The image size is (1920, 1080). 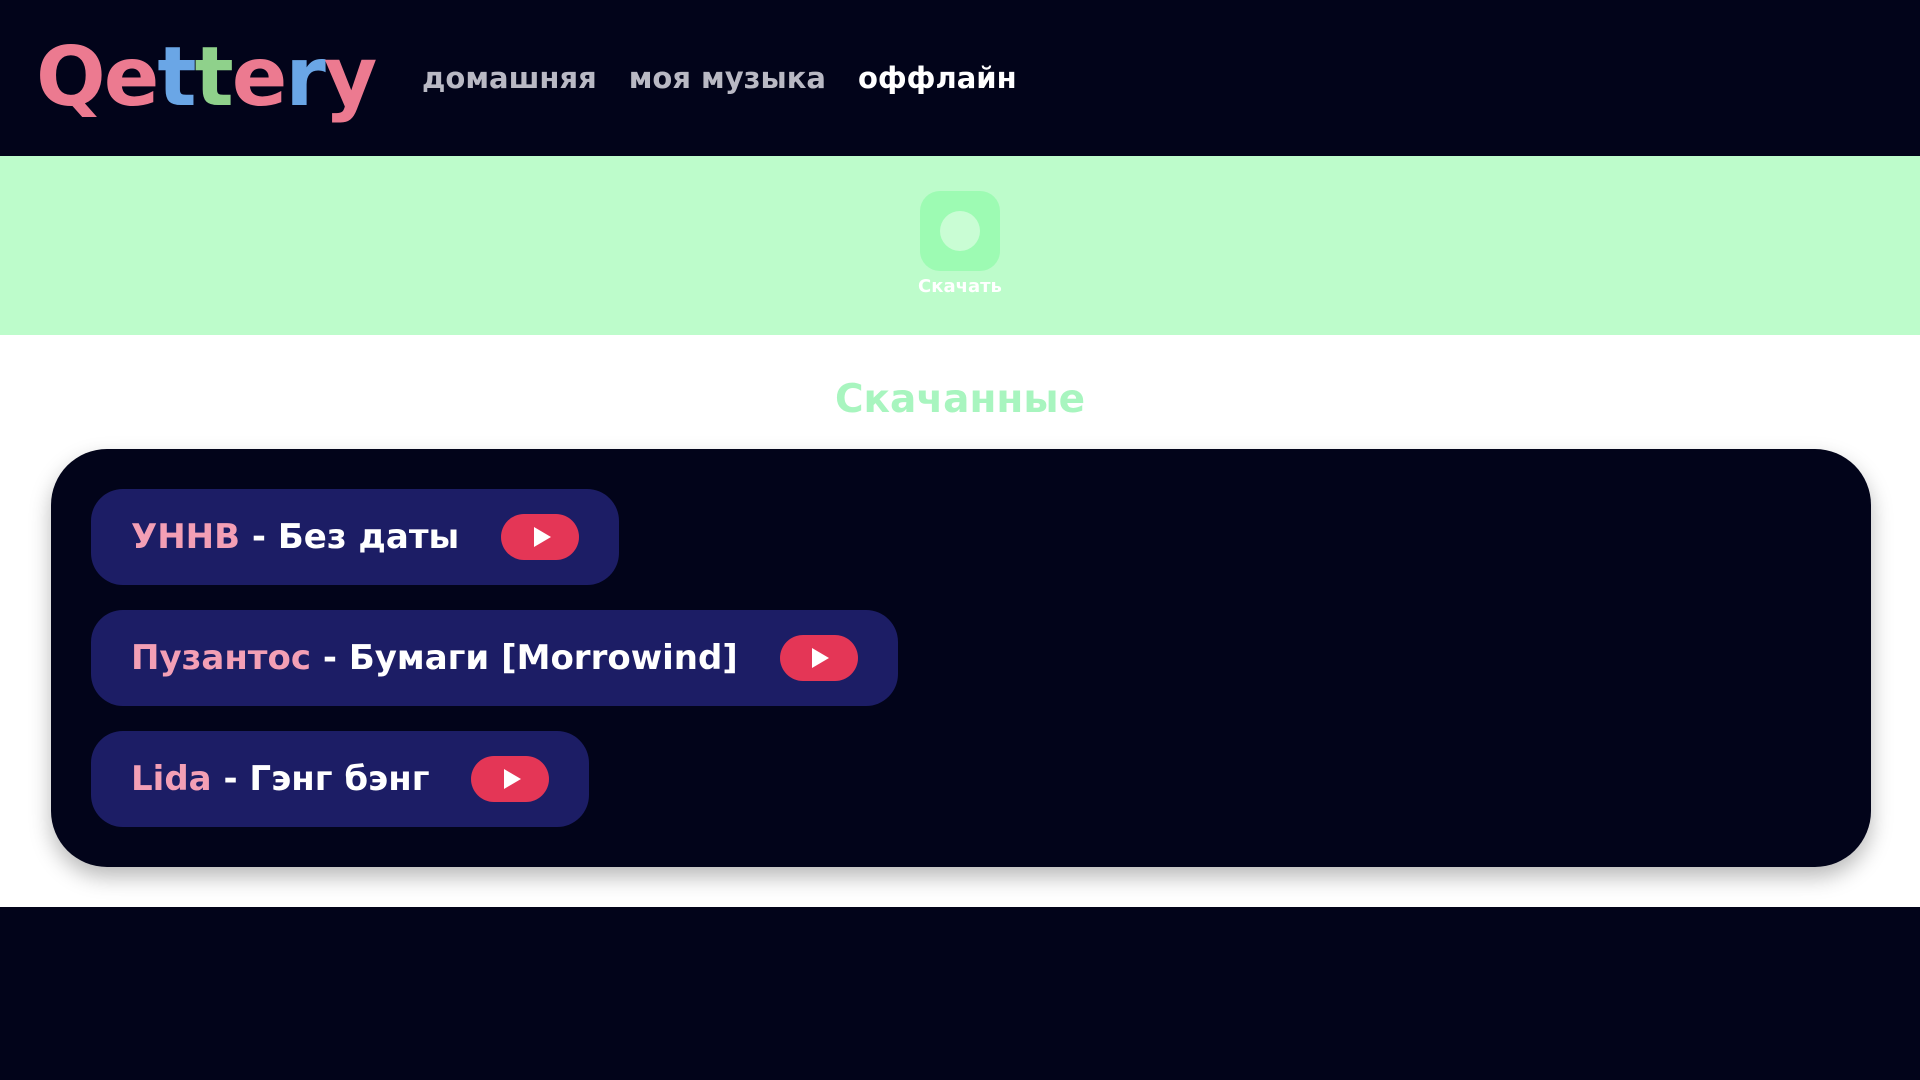 I want to click on track-item: Lida - Гэнг бэнг, so click(x=340, y=779).